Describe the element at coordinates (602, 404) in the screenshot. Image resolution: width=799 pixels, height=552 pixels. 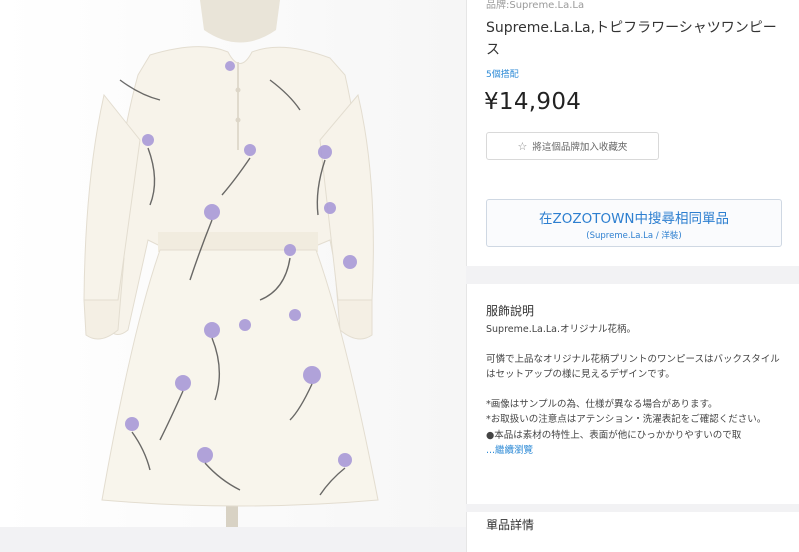
I see `description-note: *画像はサンプルの為、仕様が異なる場合があります。` at that location.